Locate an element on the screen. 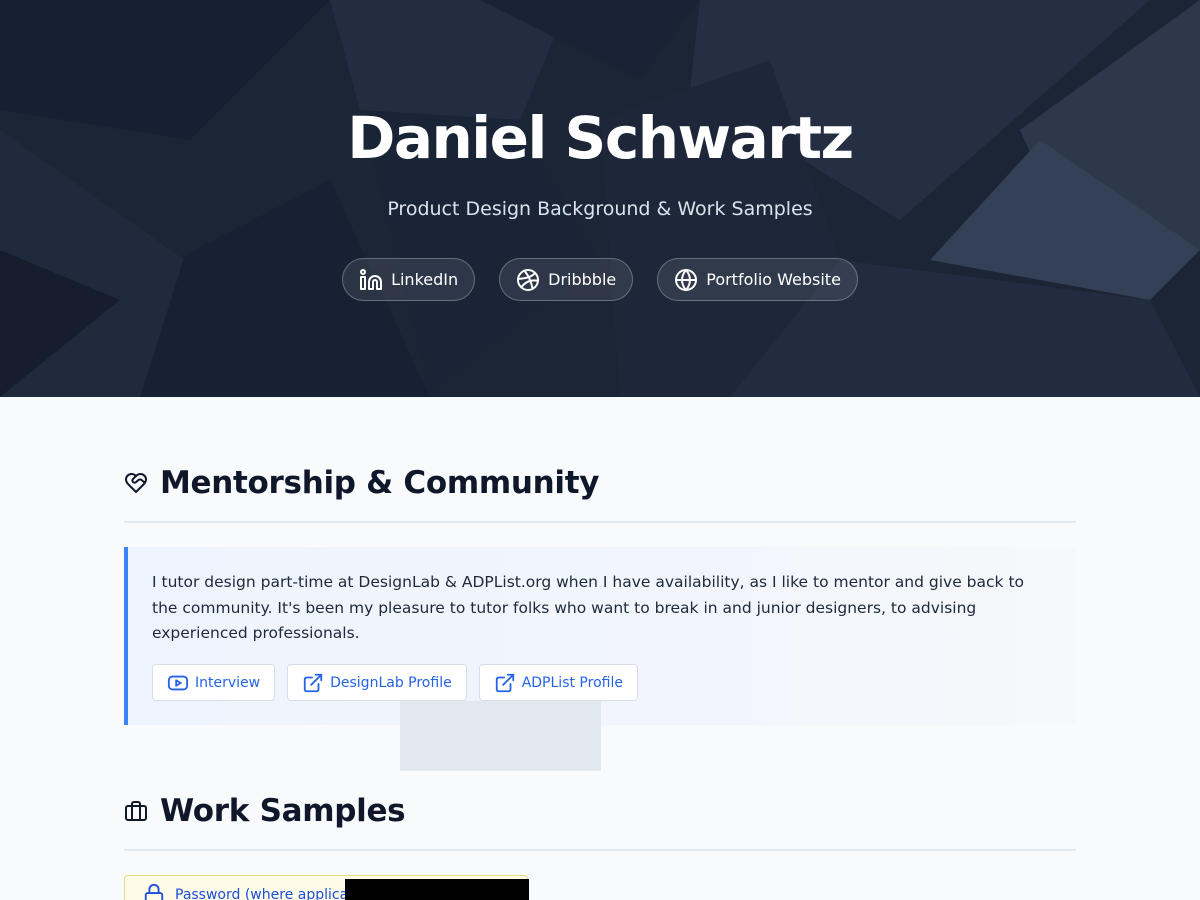  redacted-password is located at coordinates (437, 889).